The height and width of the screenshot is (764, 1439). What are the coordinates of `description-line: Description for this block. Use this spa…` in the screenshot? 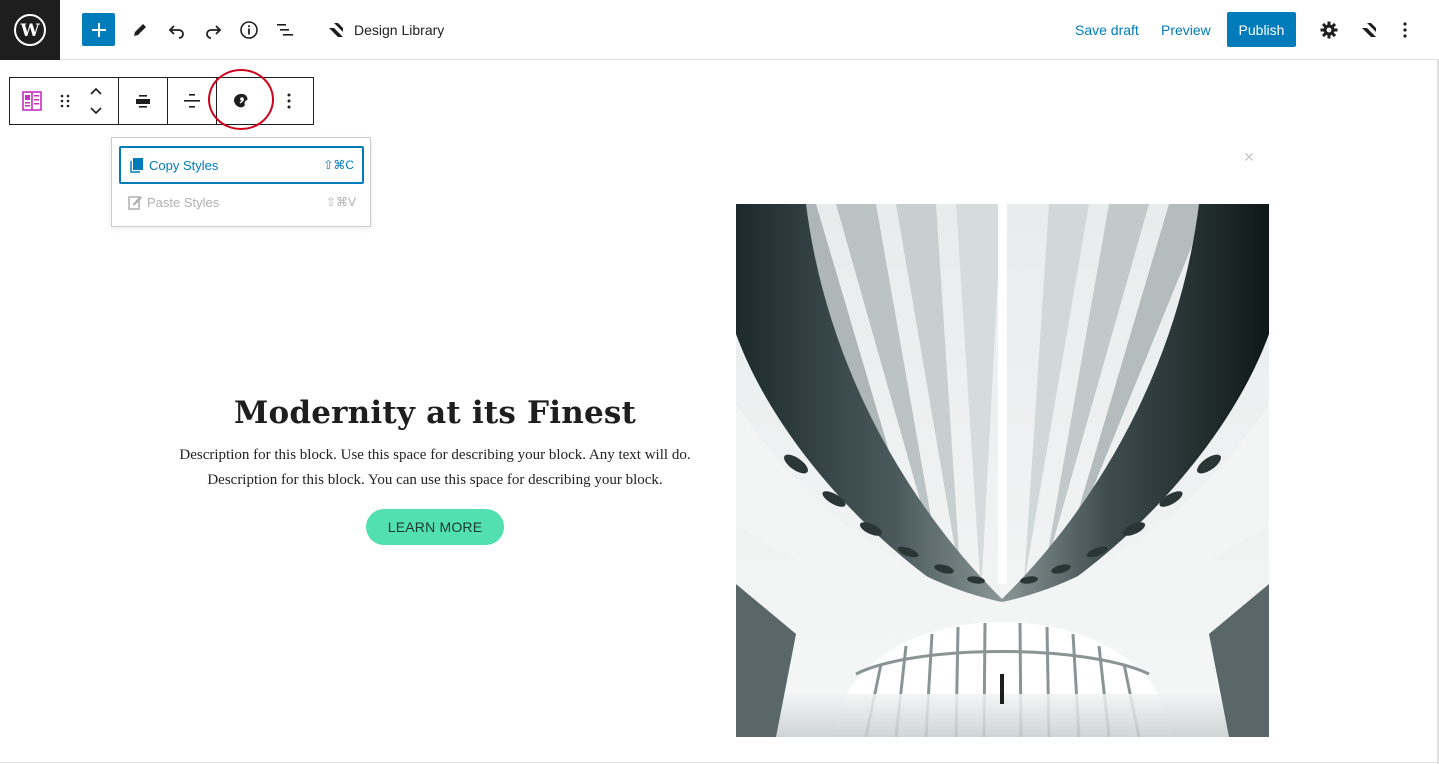 It's located at (435, 455).